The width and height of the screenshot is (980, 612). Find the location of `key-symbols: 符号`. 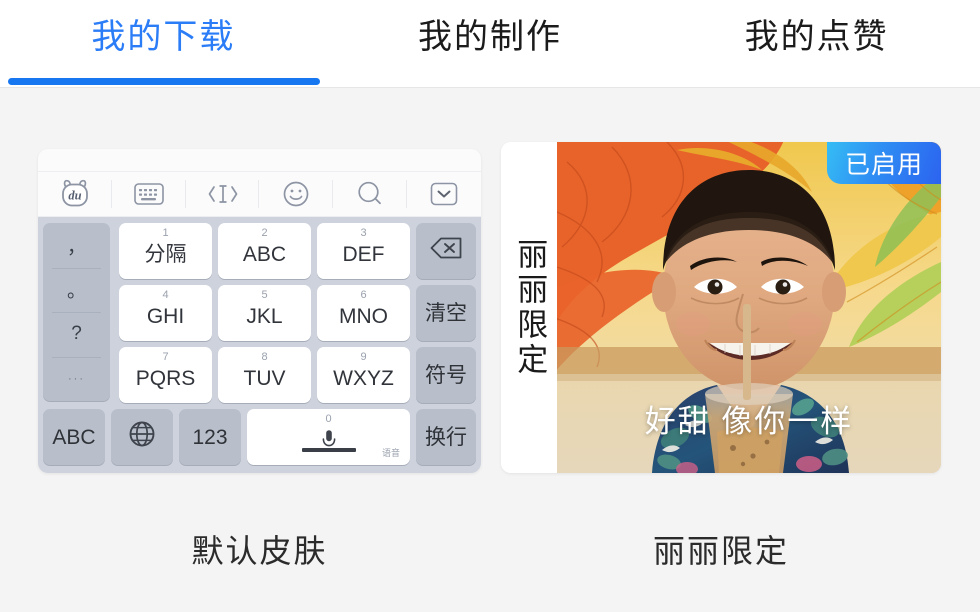

key-symbols: 符号 is located at coordinates (446, 375).